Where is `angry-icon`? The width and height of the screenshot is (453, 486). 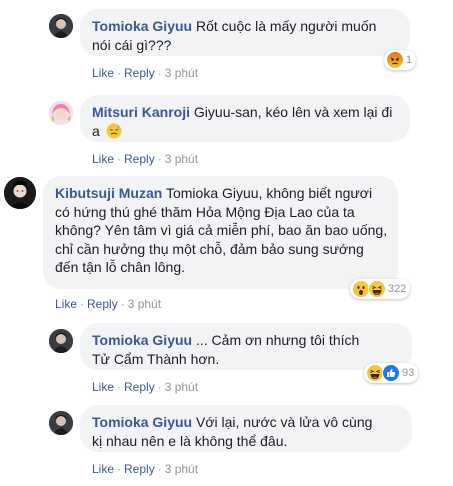 angry-icon is located at coordinates (395, 60).